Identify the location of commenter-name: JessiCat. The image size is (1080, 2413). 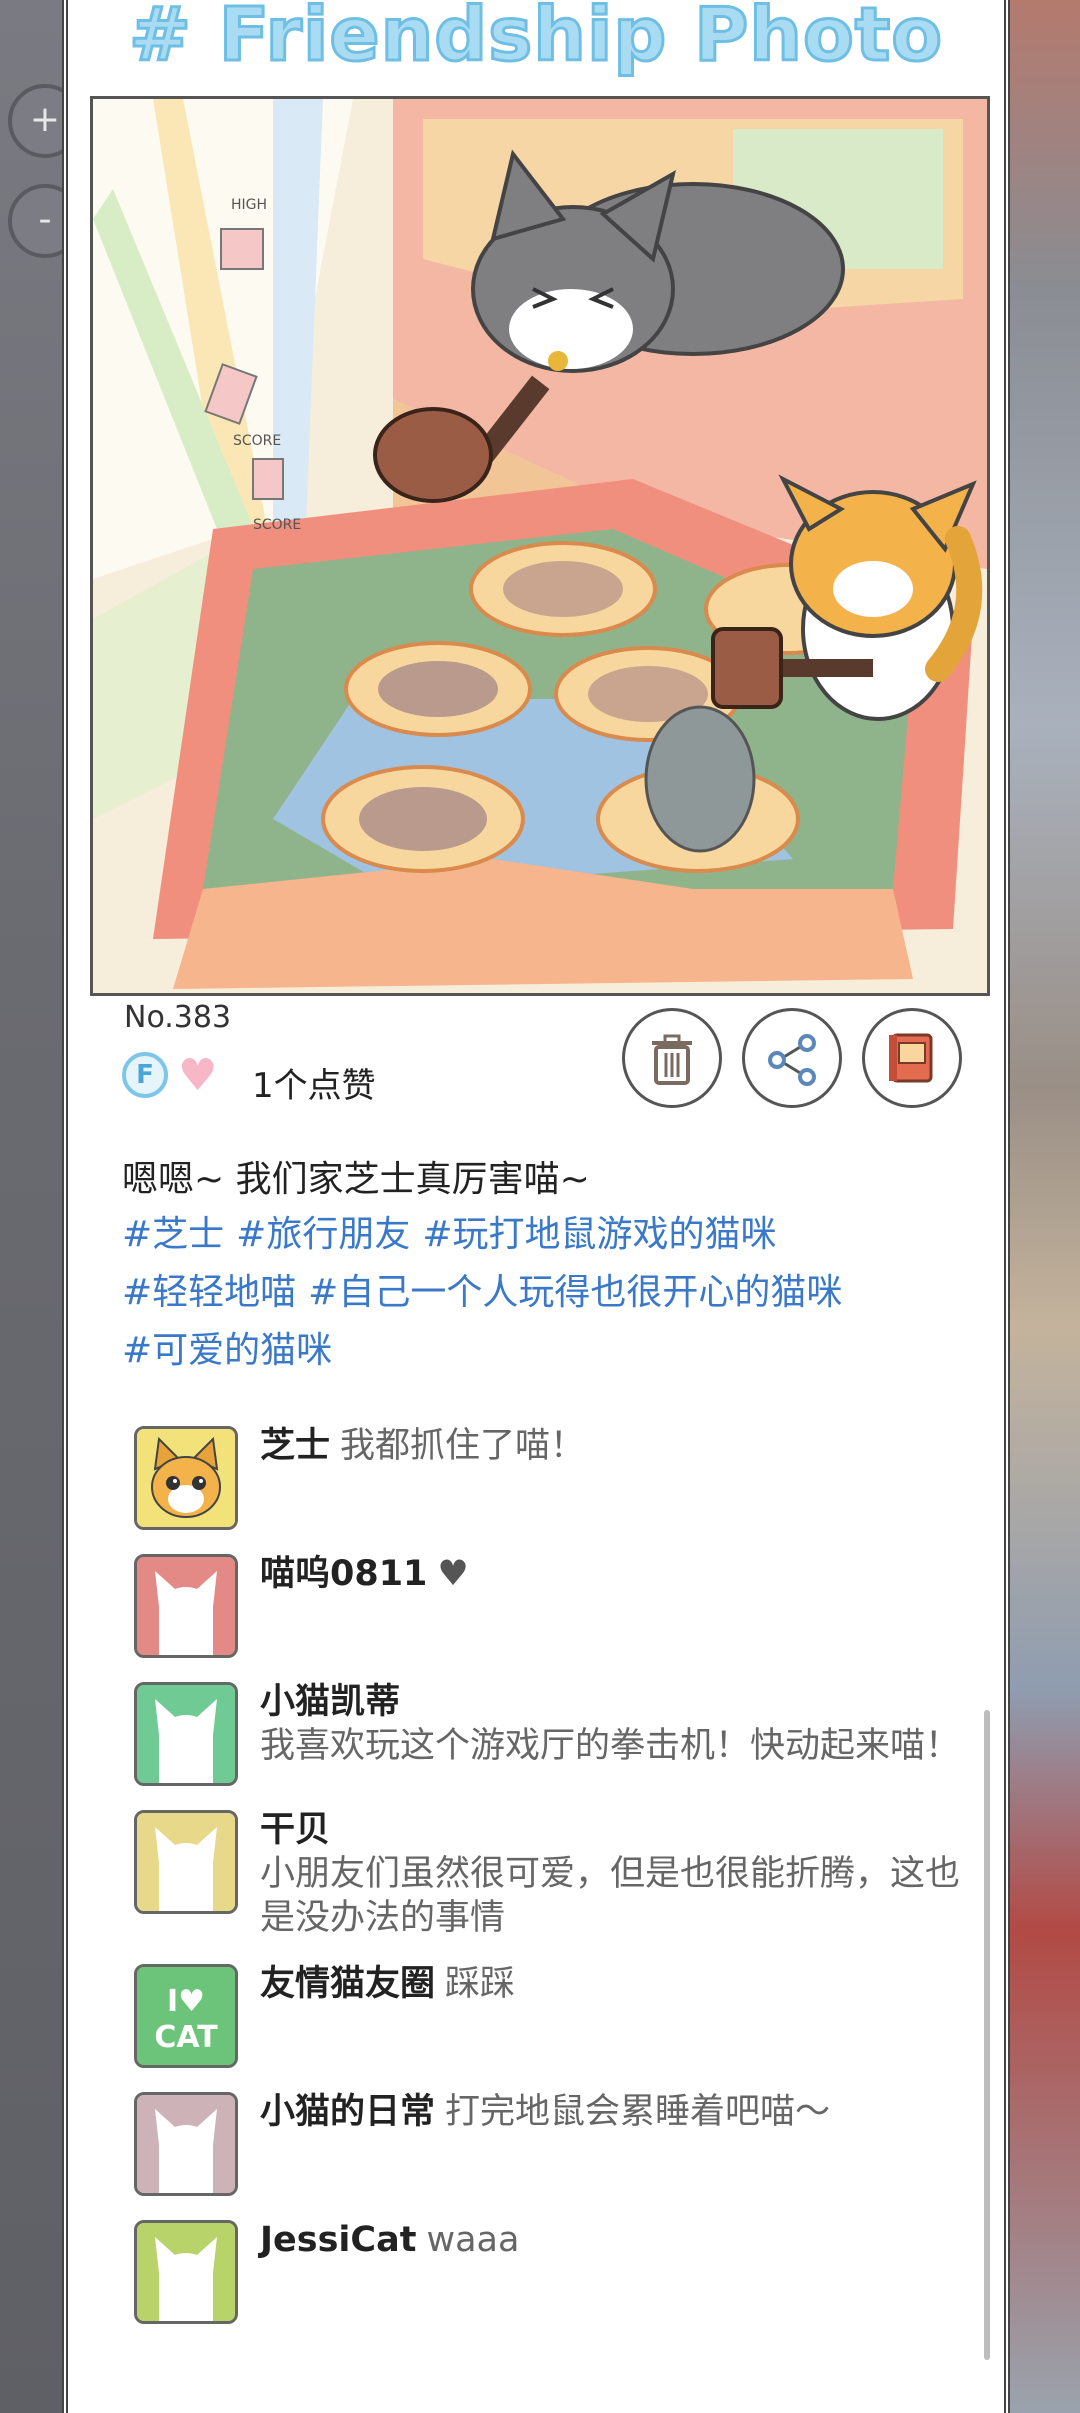
(338, 2240).